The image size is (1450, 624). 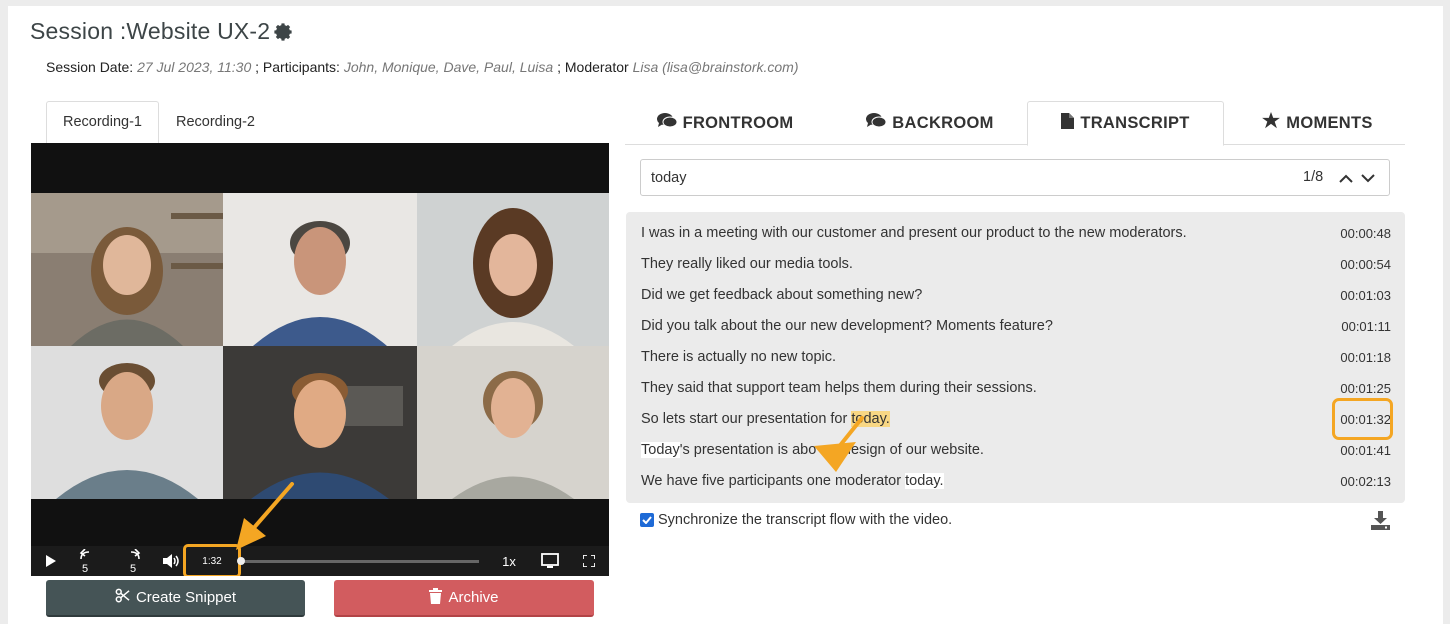 I want to click on tab-backroom: BACKROOM, so click(x=930, y=123).